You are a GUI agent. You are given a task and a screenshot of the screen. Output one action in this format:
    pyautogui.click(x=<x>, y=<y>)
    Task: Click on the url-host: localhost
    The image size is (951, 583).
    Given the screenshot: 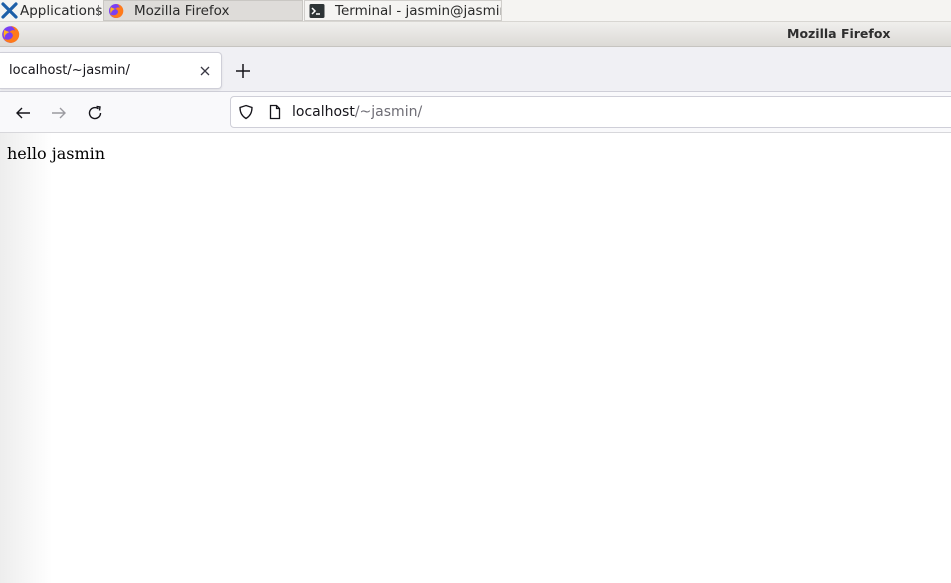 What is the action you would take?
    pyautogui.click(x=323, y=112)
    